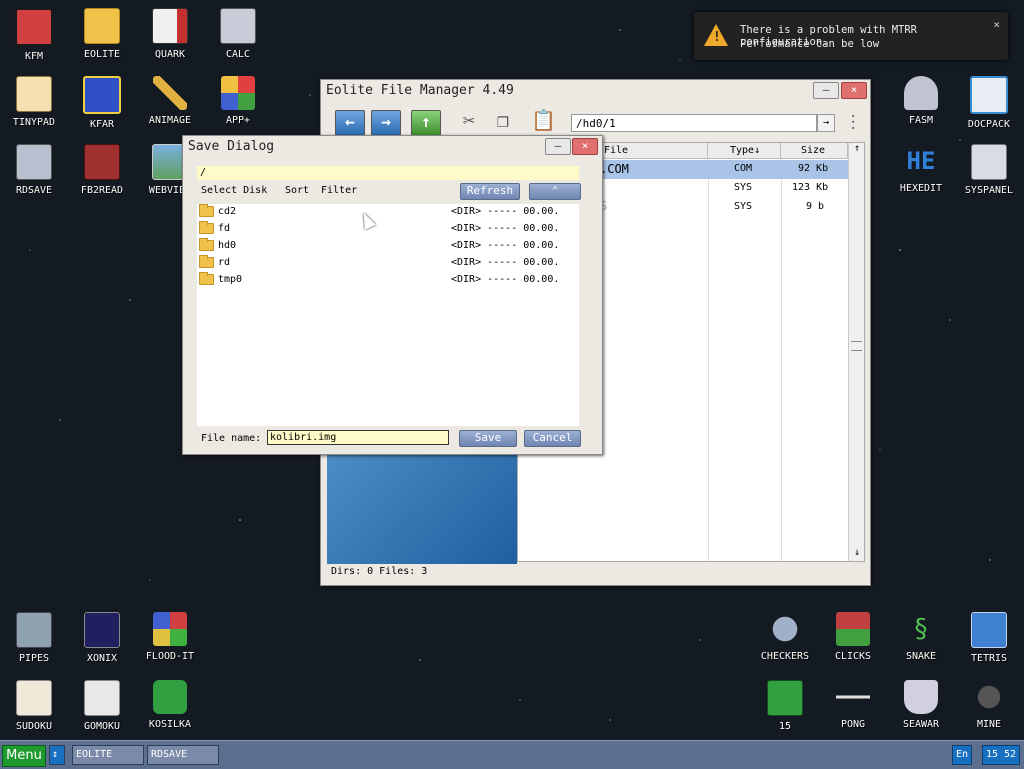 The height and width of the screenshot is (769, 1024). Describe the element at coordinates (785, 702) in the screenshot. I see `desktop-icon-15: 15` at that location.